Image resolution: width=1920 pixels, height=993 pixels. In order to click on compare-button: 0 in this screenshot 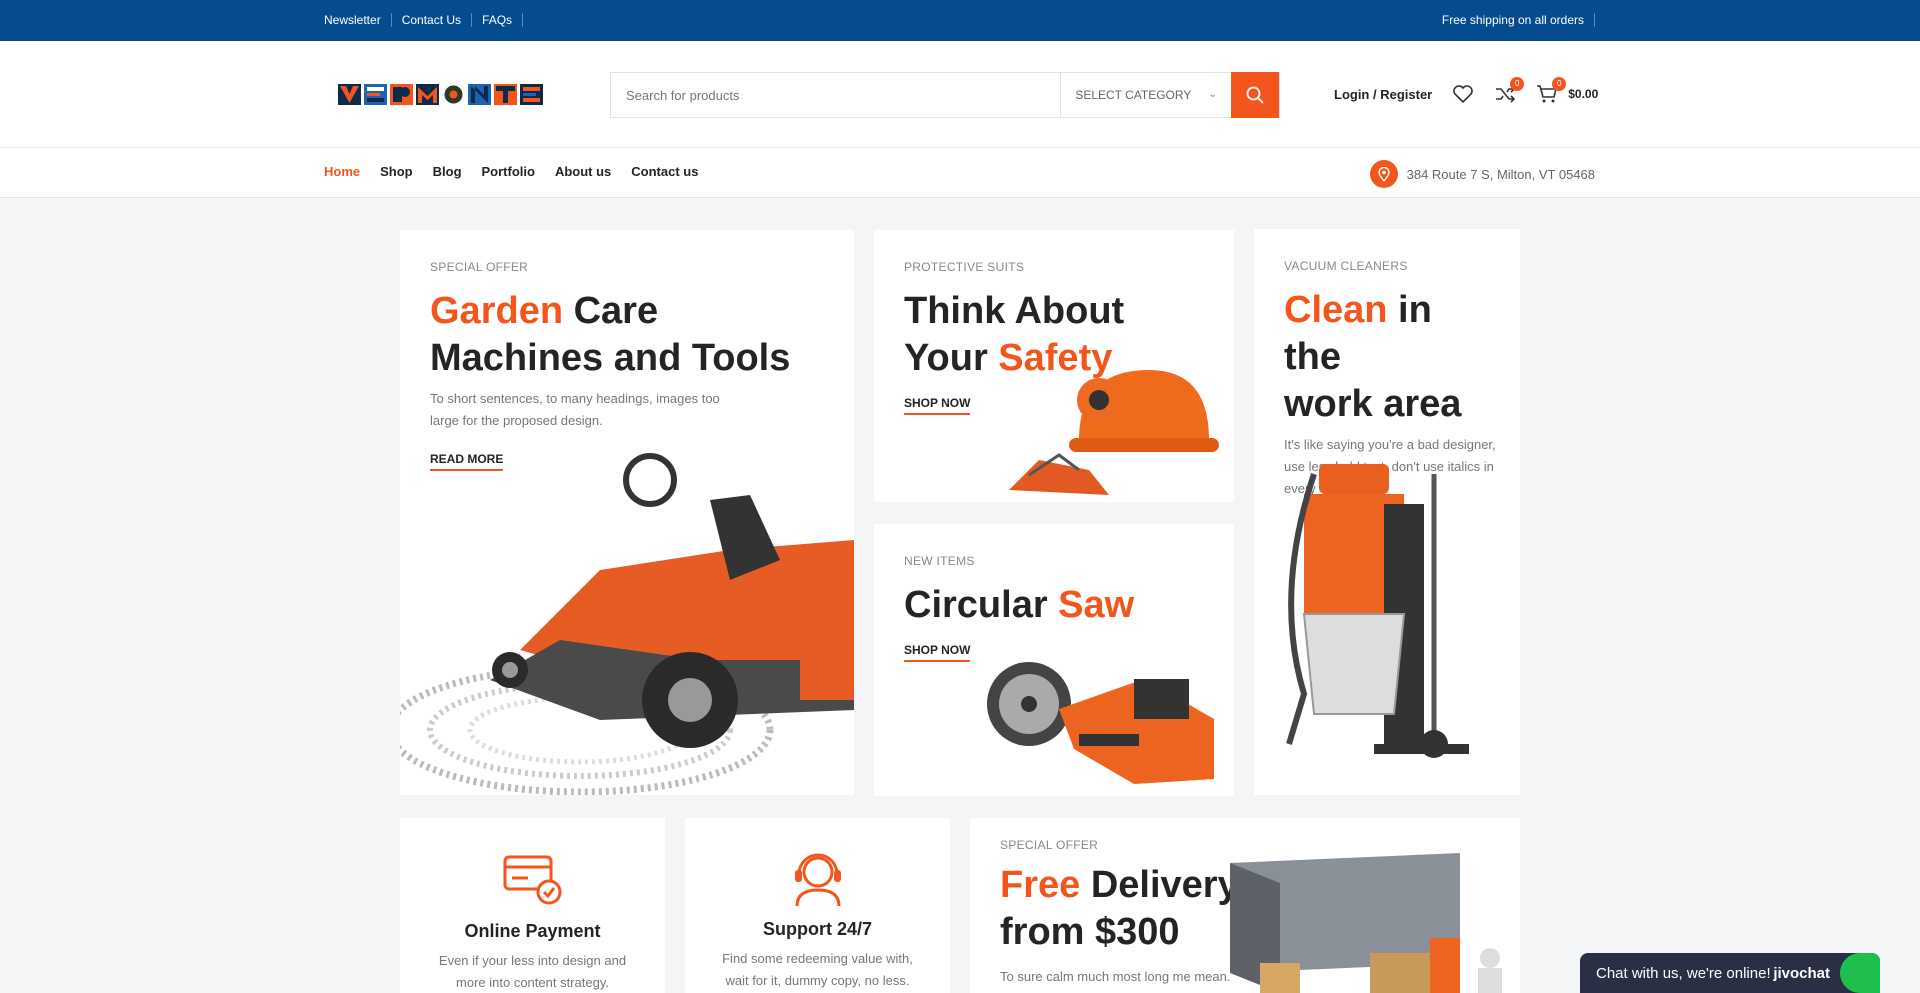, I will do `click(1509, 90)`.